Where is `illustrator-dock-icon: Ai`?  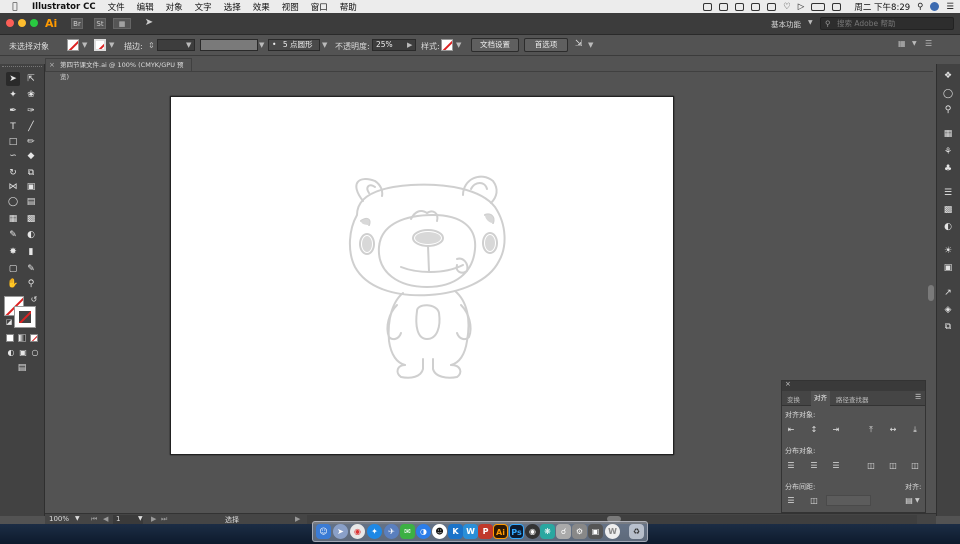
illustrator-dock-icon: Ai is located at coordinates (500, 531).